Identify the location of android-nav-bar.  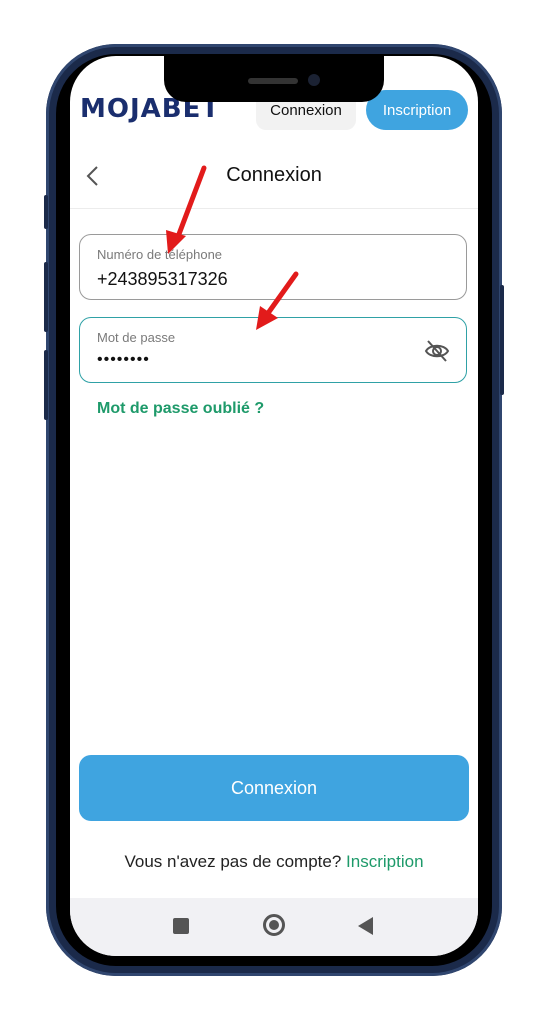
(274, 927).